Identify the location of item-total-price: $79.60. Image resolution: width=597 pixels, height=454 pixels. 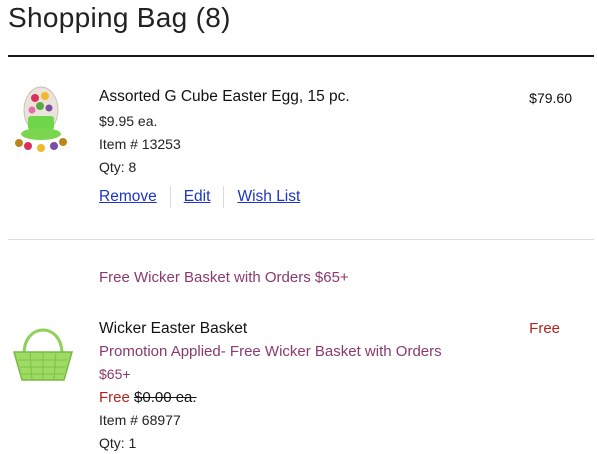
(550, 98).